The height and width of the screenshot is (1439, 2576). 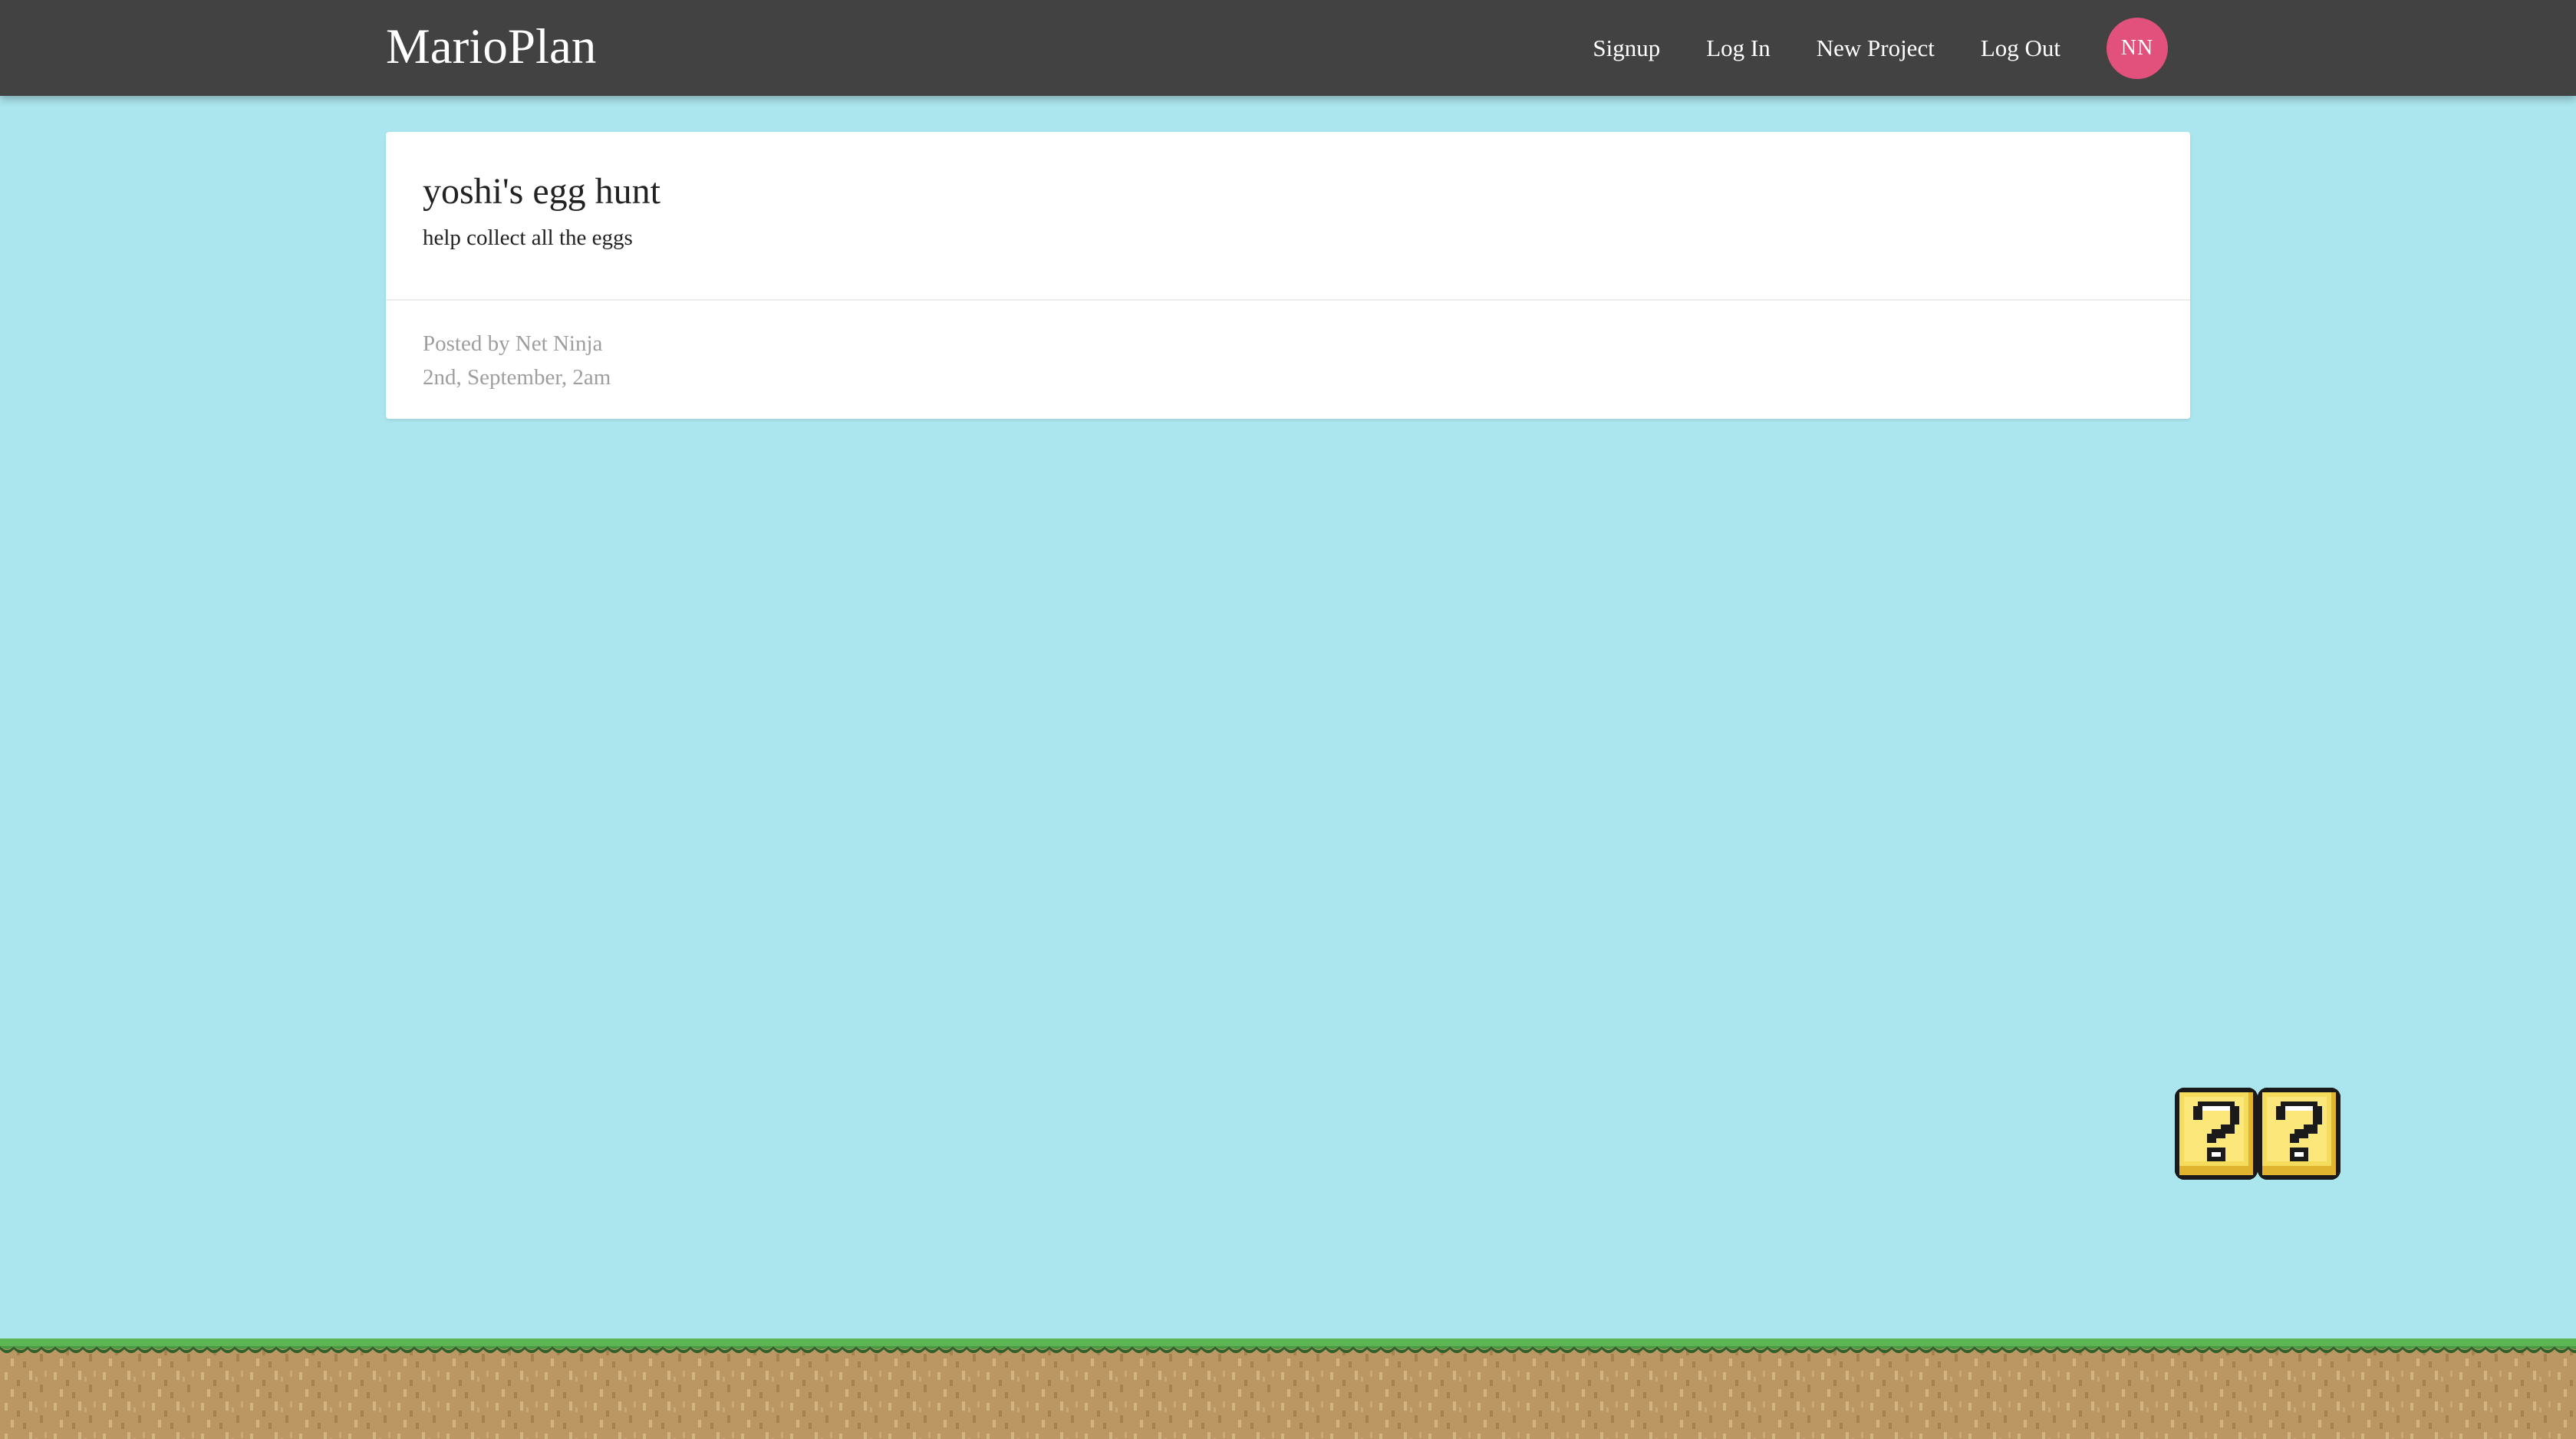 I want to click on nav-item-signup: Signup, so click(x=1626, y=48).